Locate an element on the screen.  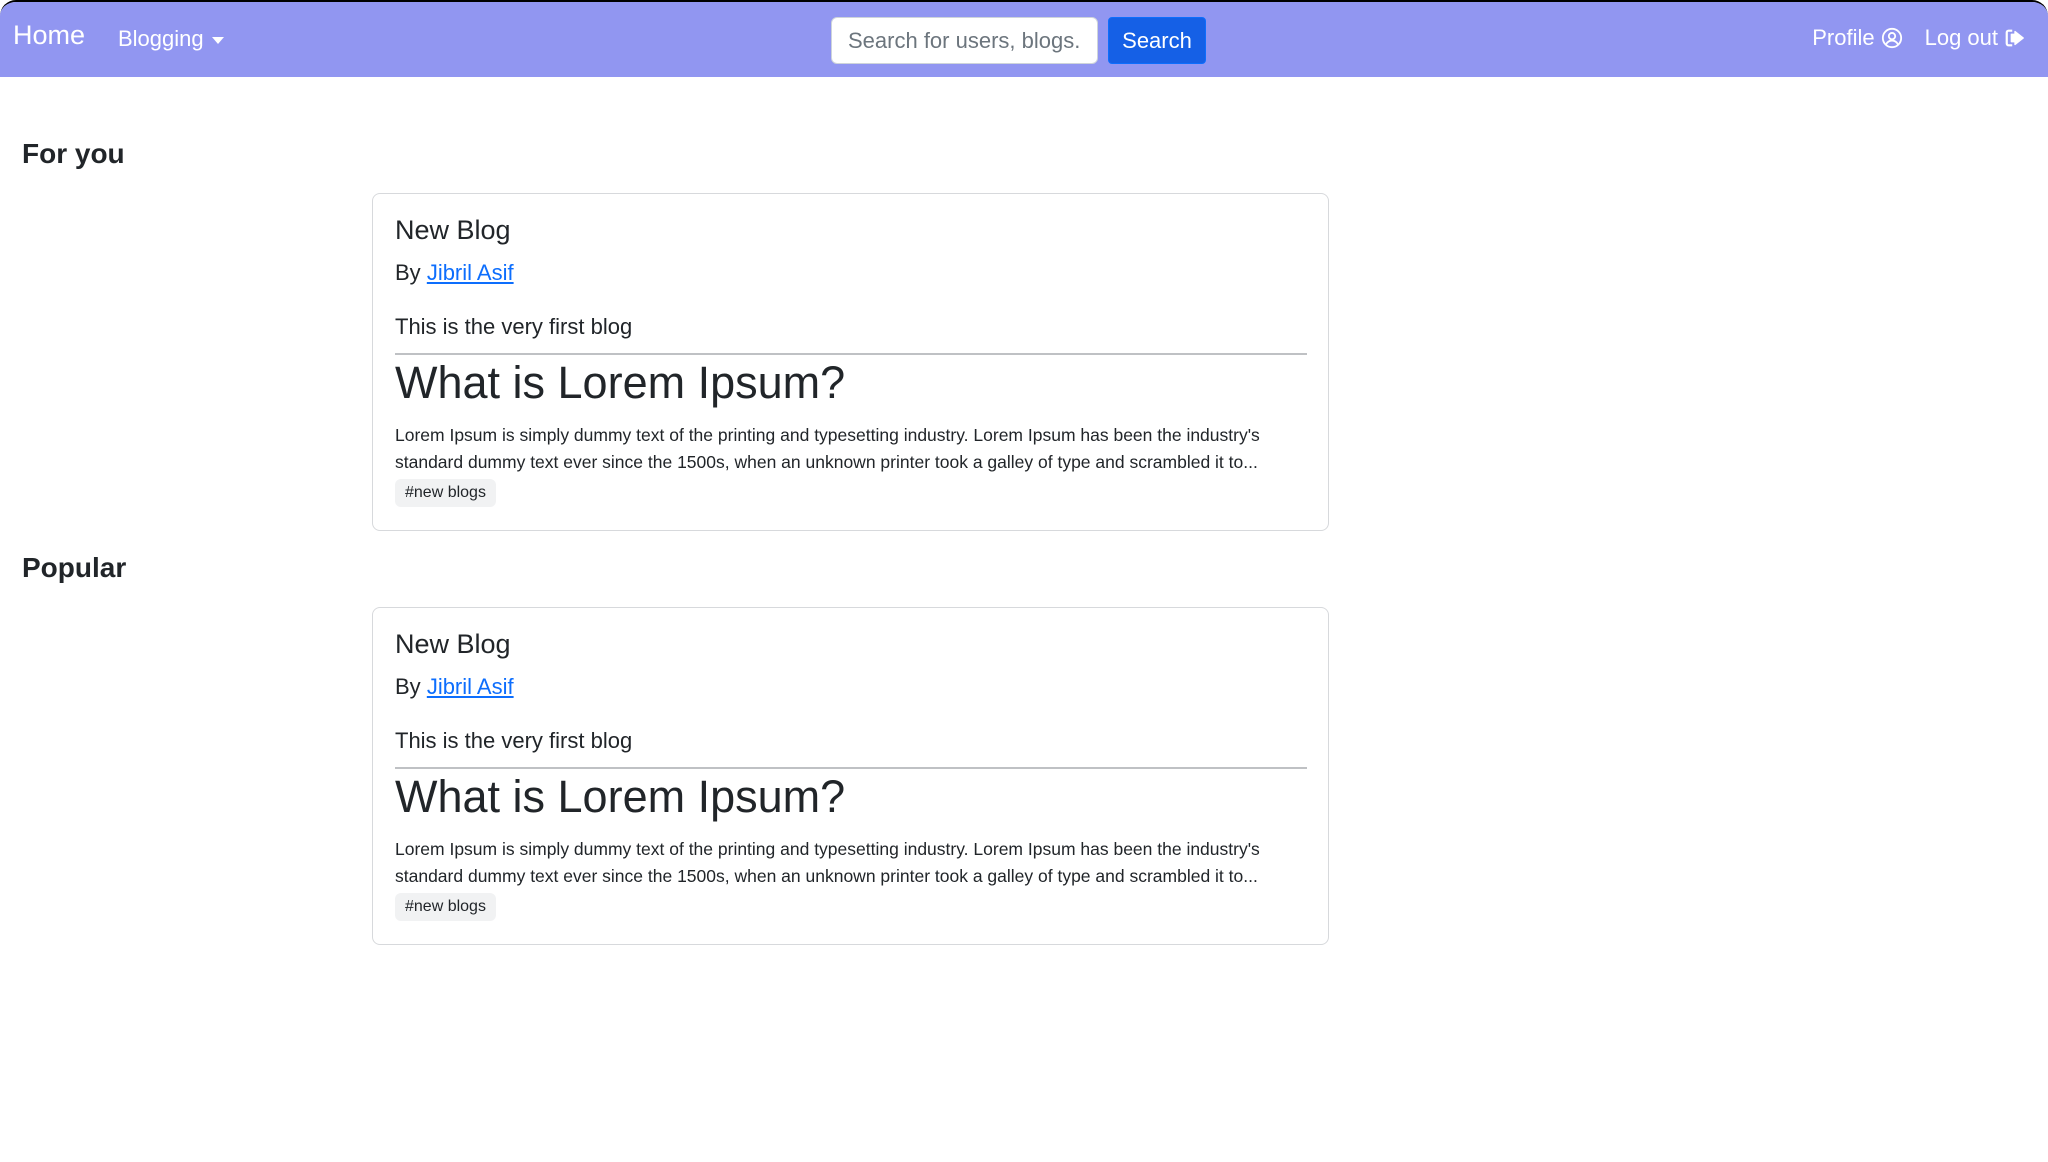
caret-down-icon is located at coordinates (217, 40).